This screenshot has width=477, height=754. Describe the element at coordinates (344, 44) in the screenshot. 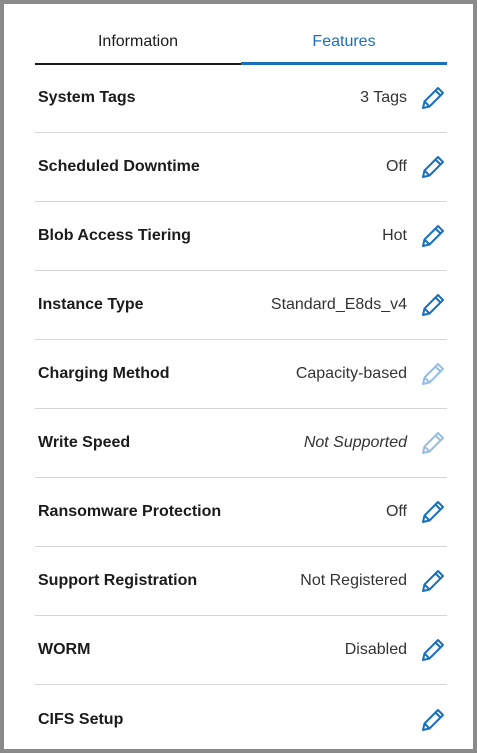

I see `tab-features: Features` at that location.